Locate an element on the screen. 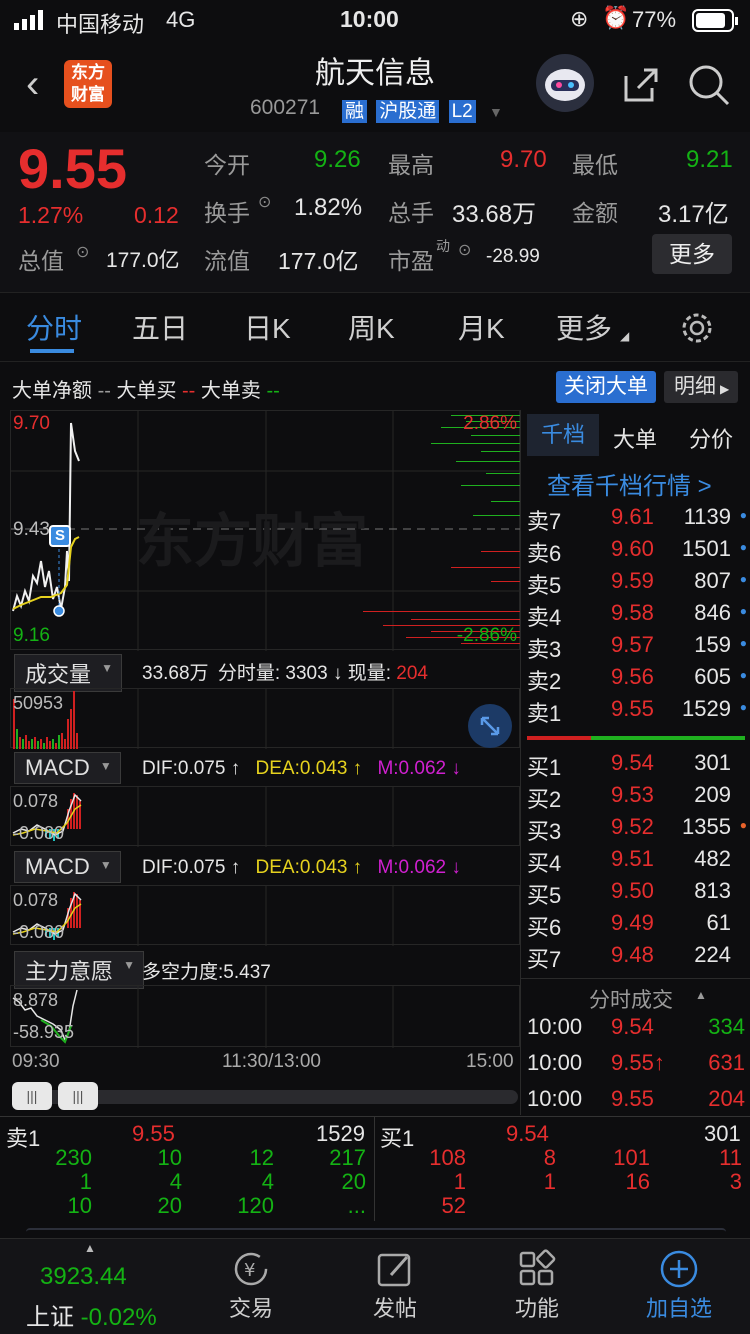  axis-macd-bottom: -0.080 is located at coordinates (39, 833).